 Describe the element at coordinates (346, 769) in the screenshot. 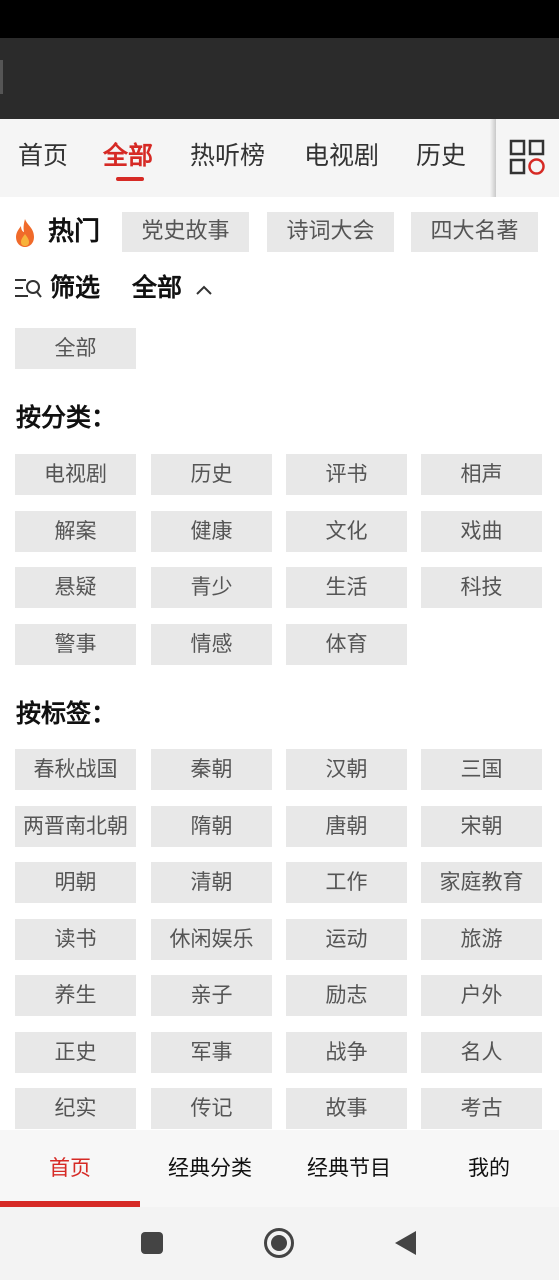

I see `tag-chip: 汉朝` at that location.